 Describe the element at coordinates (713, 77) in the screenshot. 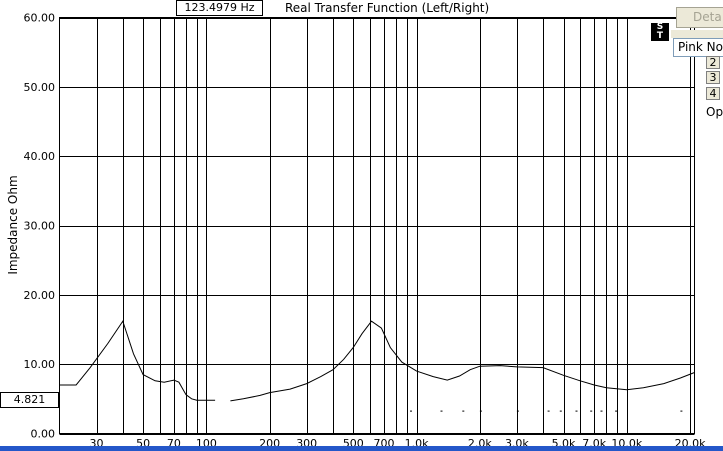

I see `channel-3-button: 3` at that location.